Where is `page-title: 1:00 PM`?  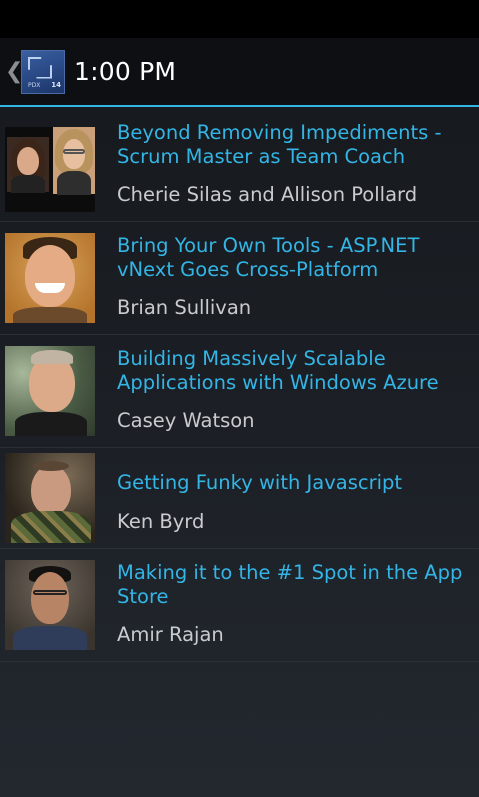
page-title: 1:00 PM is located at coordinates (125, 71).